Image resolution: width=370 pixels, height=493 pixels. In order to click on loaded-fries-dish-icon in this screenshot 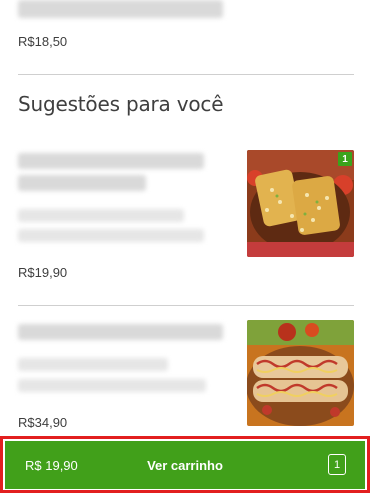, I will do `click(300, 203)`.